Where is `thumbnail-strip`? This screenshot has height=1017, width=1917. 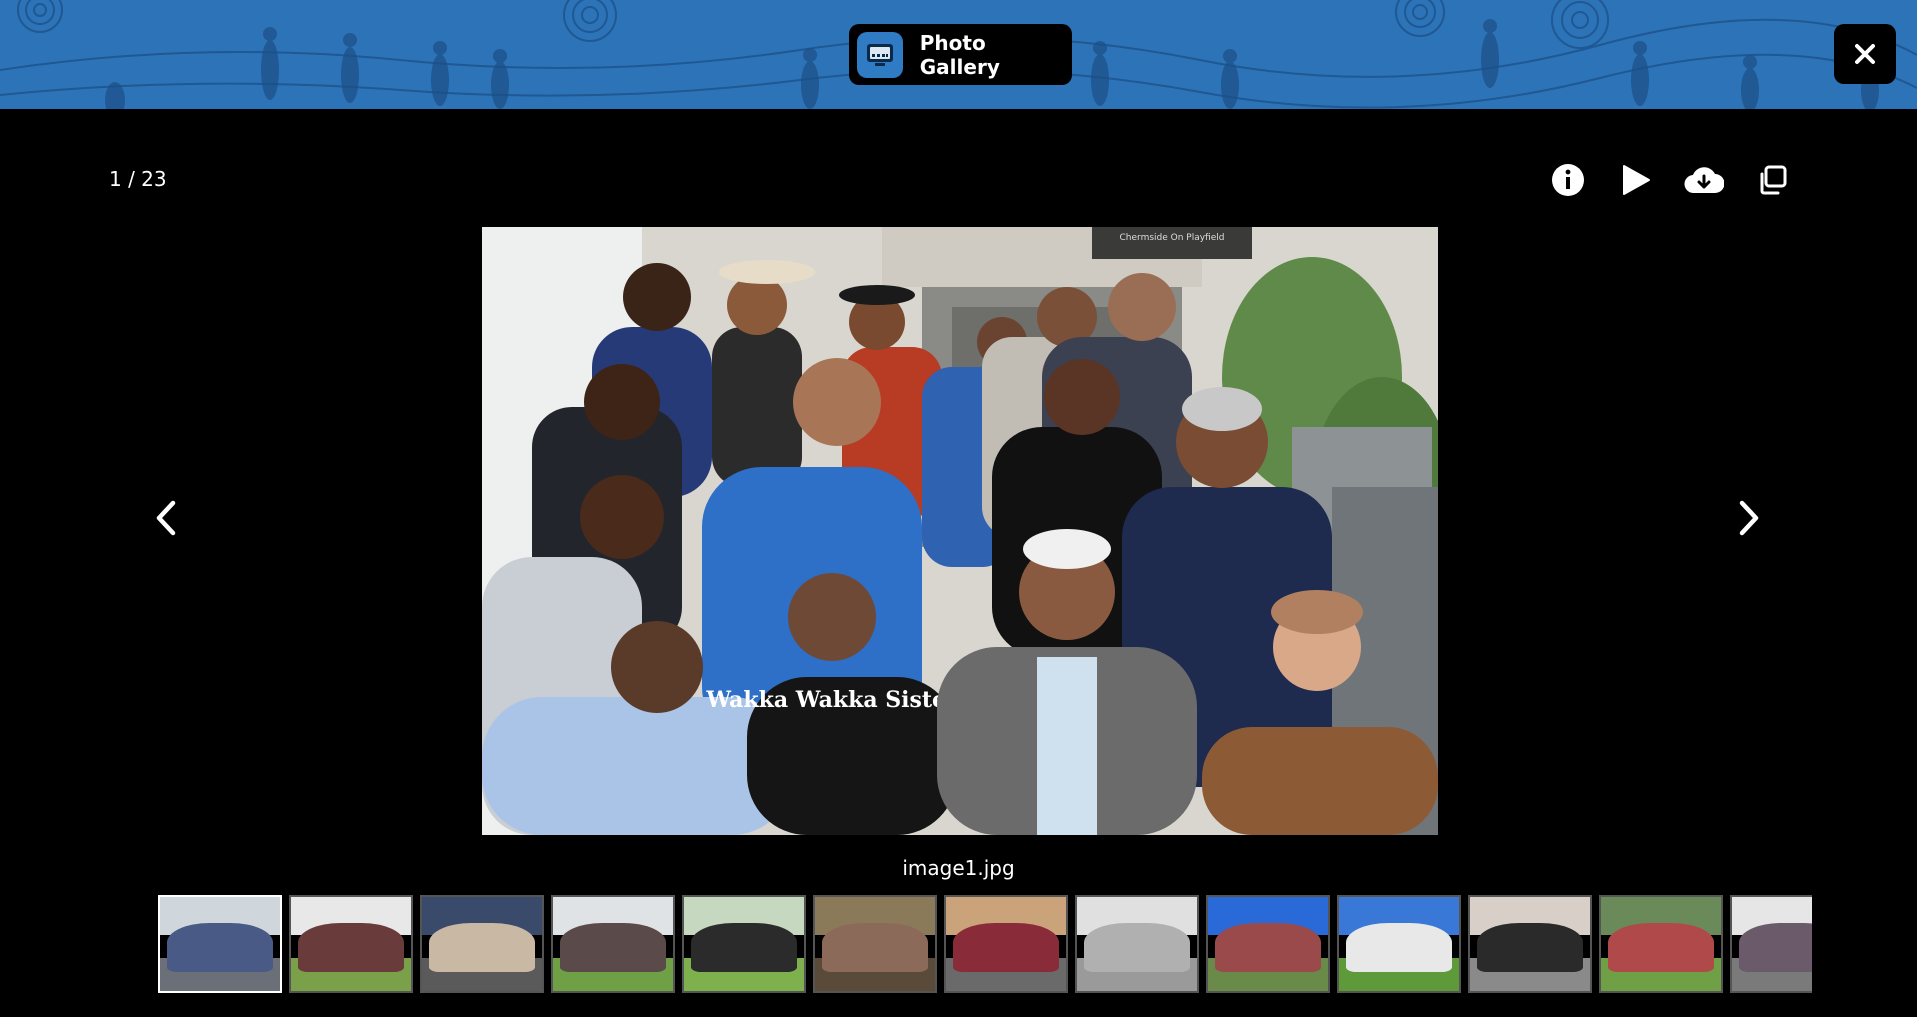 thumbnail-strip is located at coordinates (985, 944).